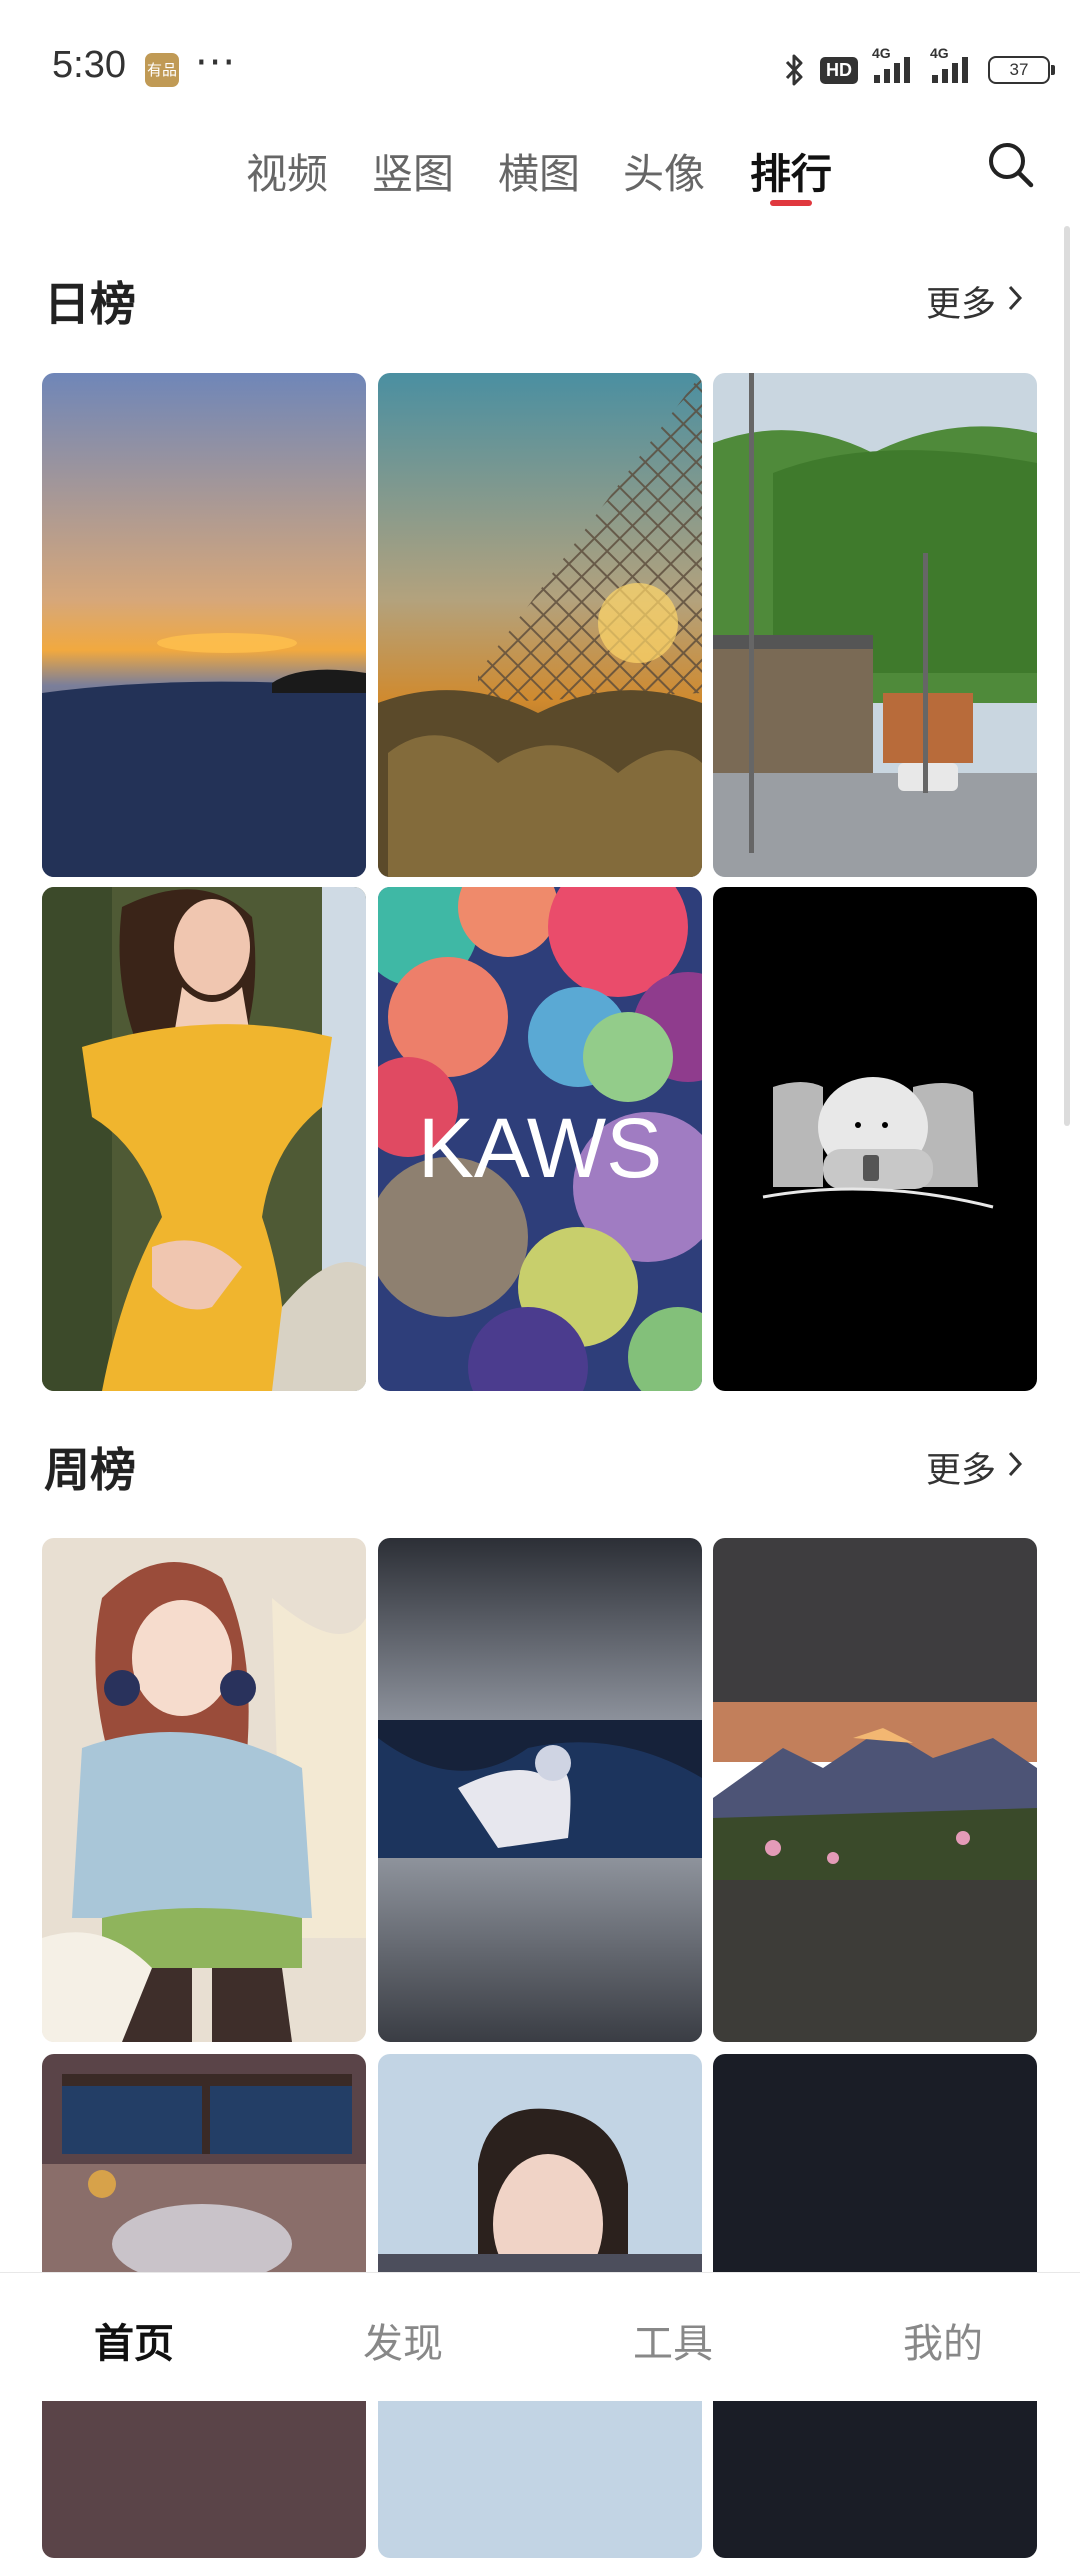  What do you see at coordinates (919, 68) in the screenshot?
I see `status-icons: HD 4G 4G 37` at bounding box center [919, 68].